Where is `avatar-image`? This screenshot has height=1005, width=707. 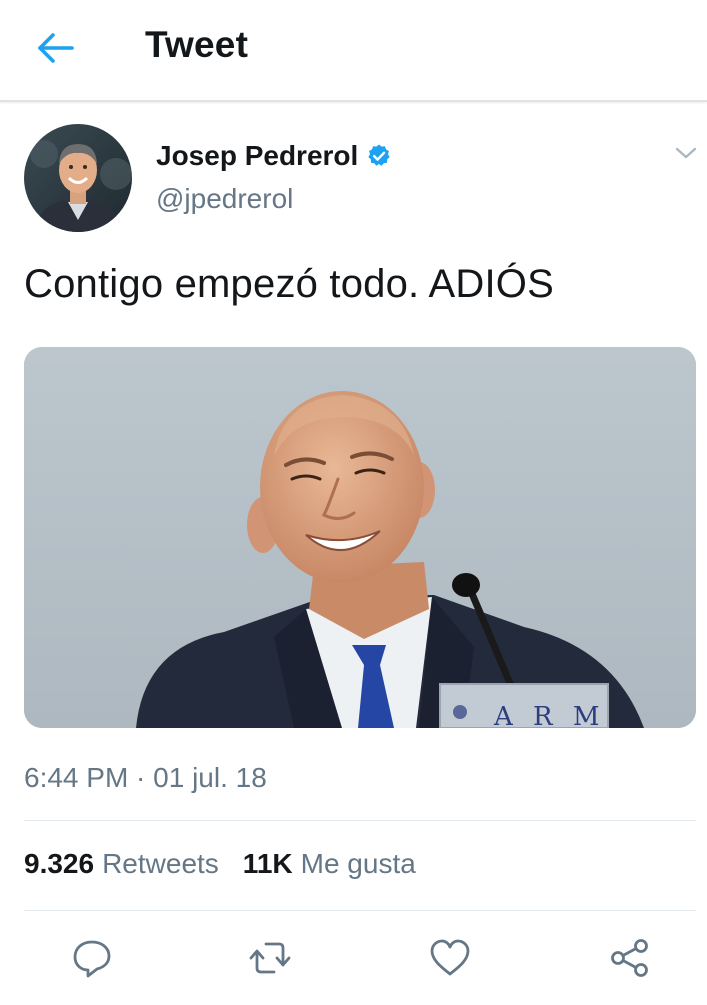
avatar-image is located at coordinates (78, 178).